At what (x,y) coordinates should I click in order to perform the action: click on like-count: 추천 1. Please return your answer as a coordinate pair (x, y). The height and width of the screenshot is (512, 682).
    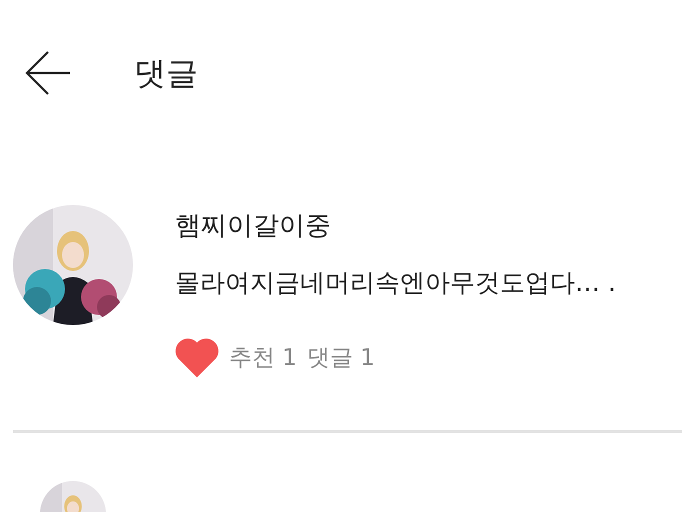
    Looking at the image, I should click on (263, 358).